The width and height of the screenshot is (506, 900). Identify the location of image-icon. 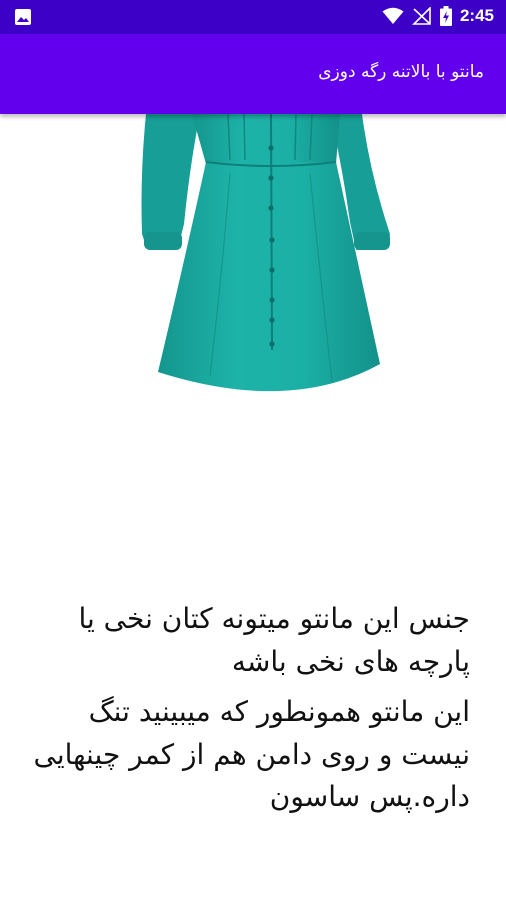
(23, 17).